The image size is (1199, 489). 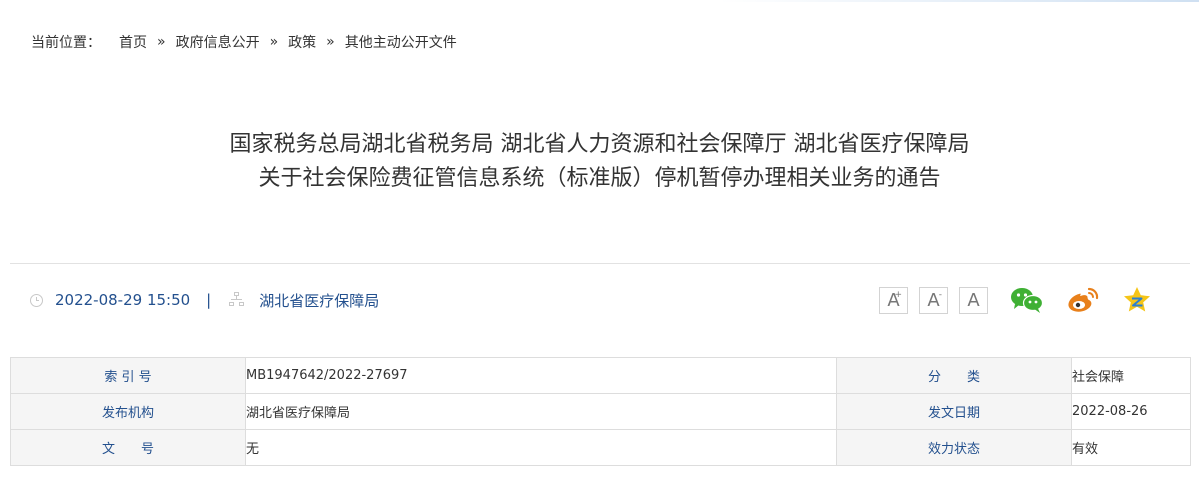 I want to click on font-decrease-button: A -, so click(x=933, y=300).